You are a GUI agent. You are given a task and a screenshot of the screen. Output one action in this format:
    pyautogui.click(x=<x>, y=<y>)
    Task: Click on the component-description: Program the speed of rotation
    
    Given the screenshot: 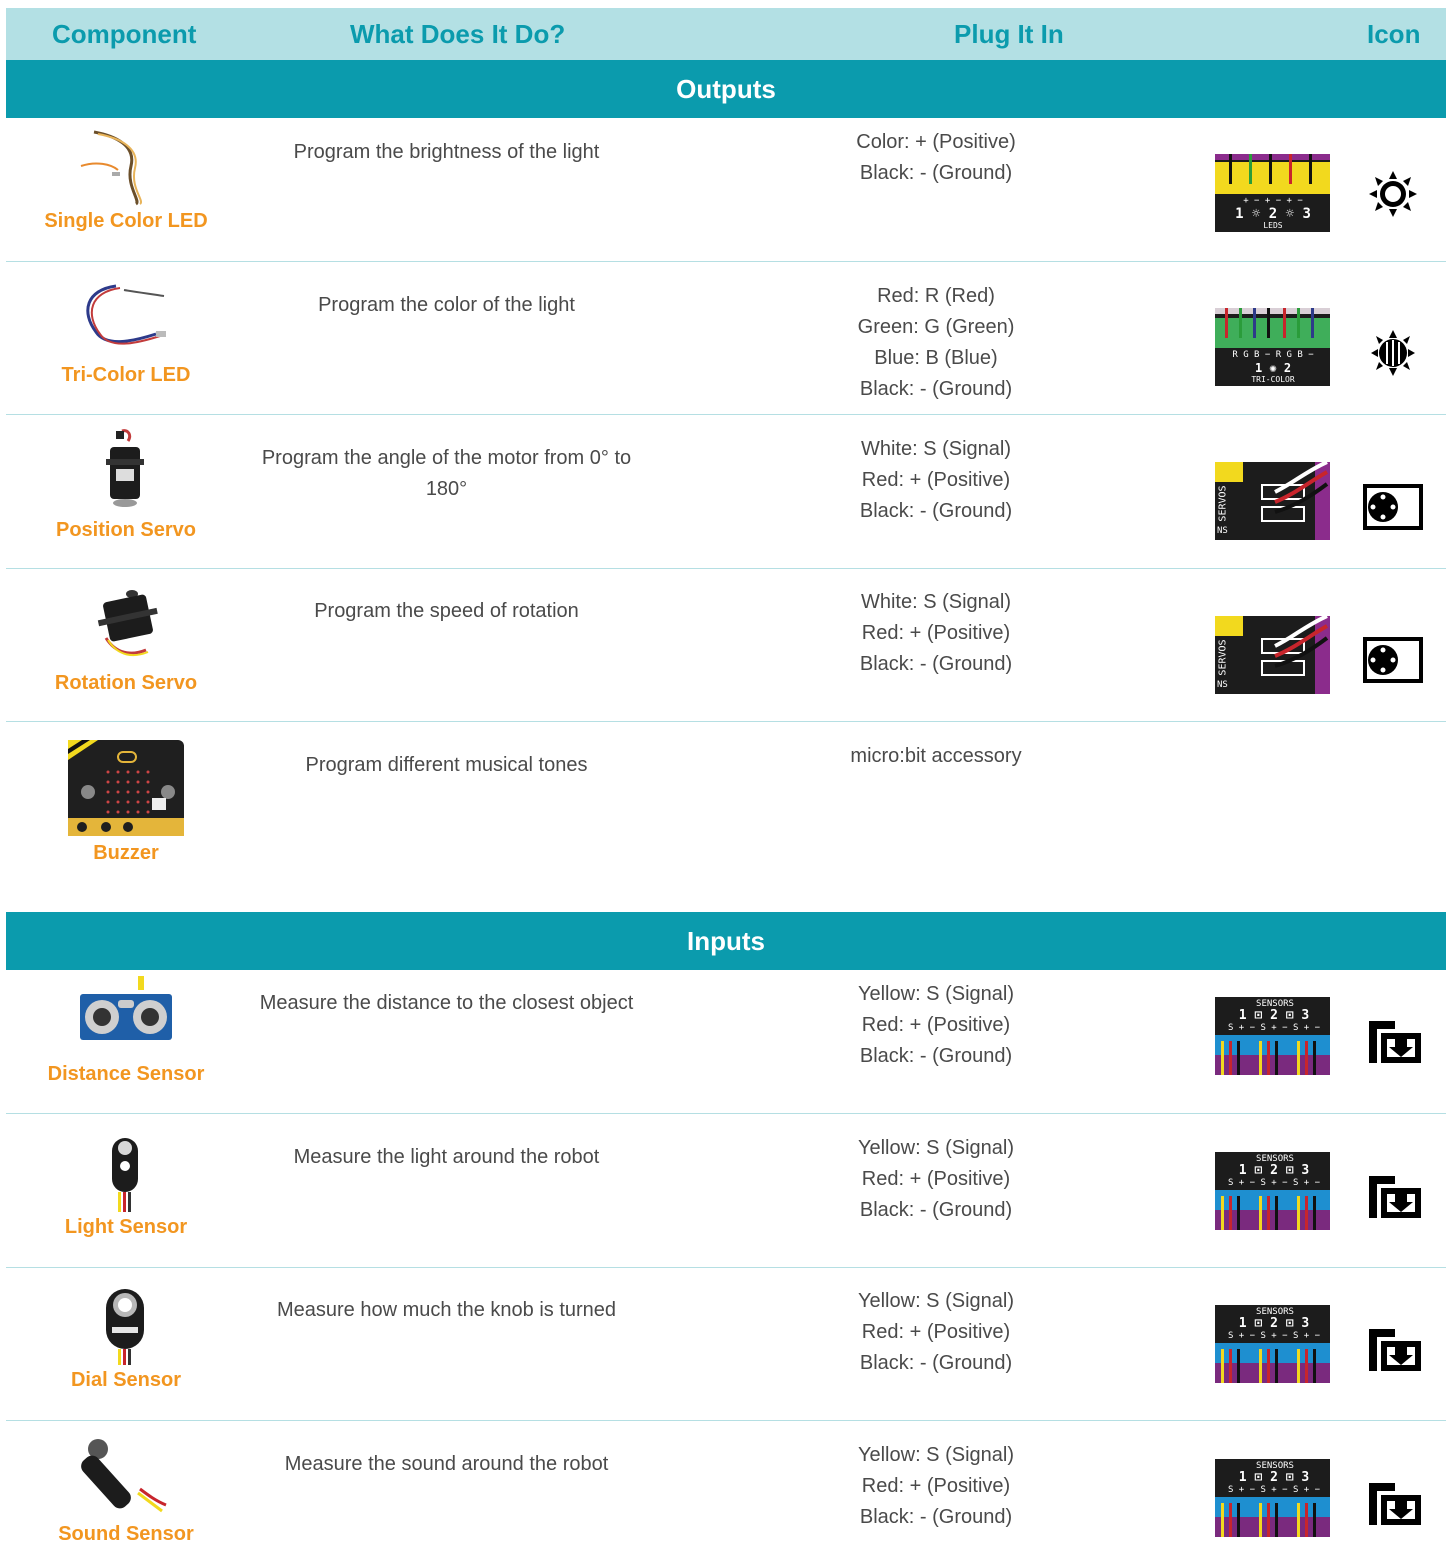 What is the action you would take?
    pyautogui.click(x=446, y=611)
    